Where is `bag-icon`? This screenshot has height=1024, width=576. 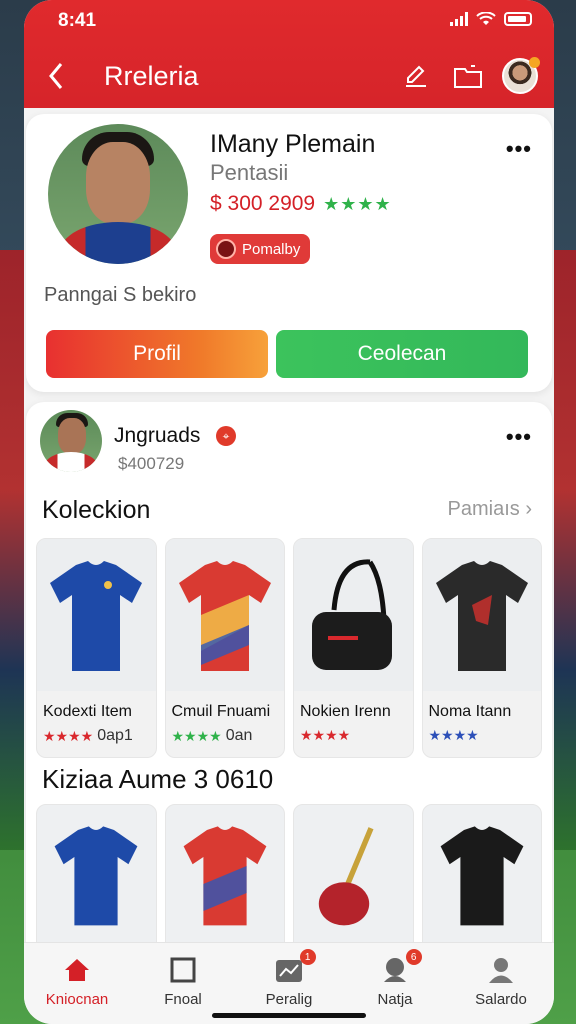 bag-icon is located at coordinates (352, 614).